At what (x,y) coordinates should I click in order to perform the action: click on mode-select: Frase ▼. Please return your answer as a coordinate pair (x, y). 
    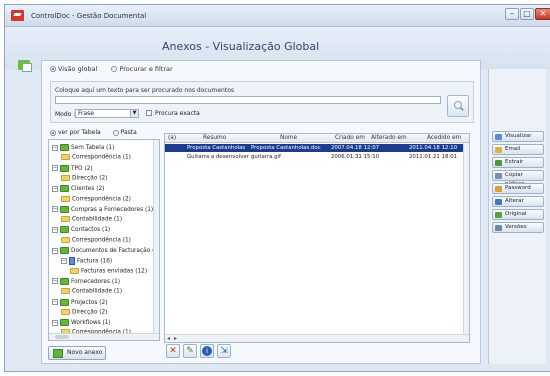
    Looking at the image, I should click on (107, 113).